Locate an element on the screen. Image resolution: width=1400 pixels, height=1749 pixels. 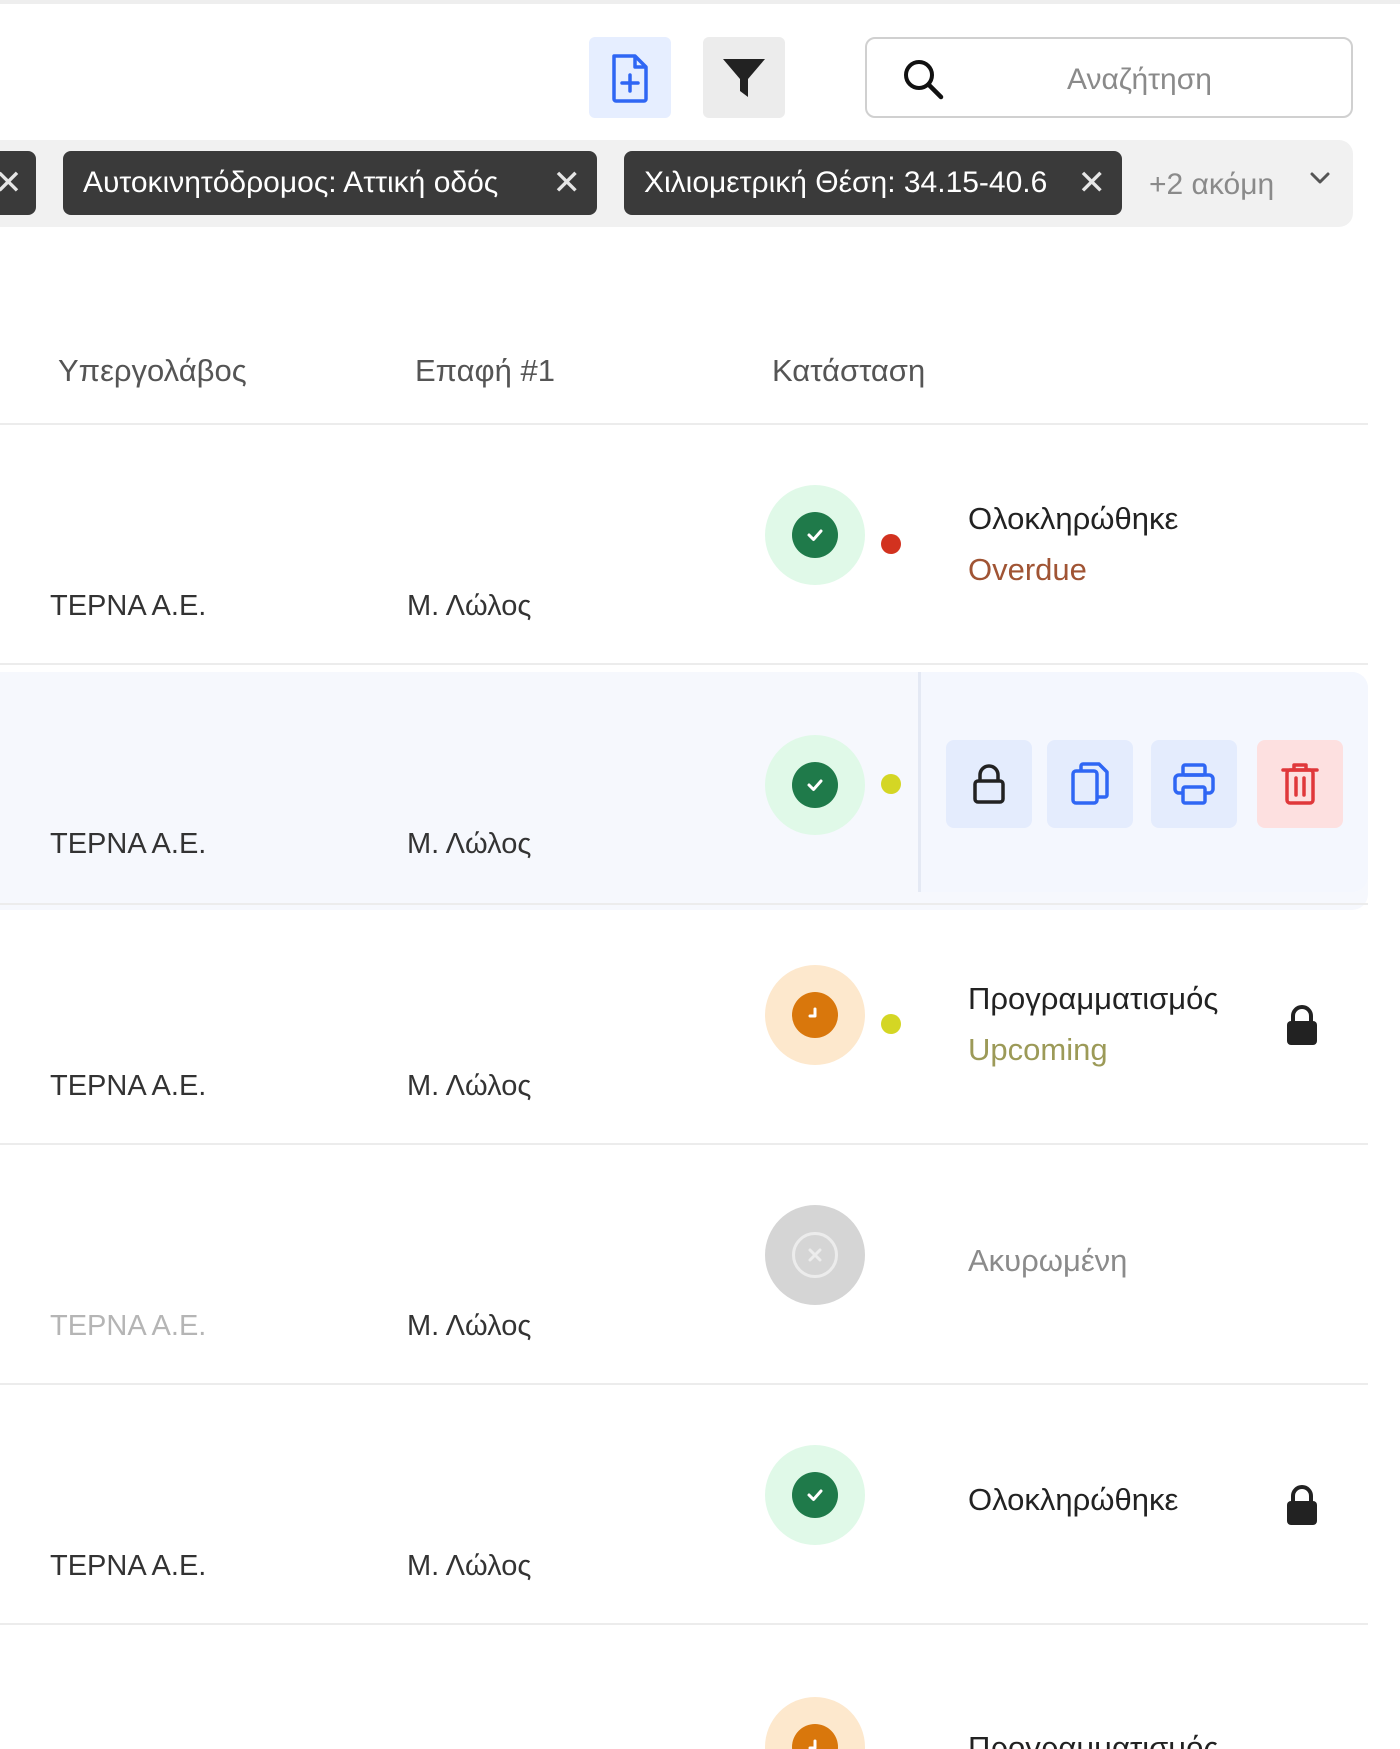
filter-chip-partial: ✕ is located at coordinates (18, 183).